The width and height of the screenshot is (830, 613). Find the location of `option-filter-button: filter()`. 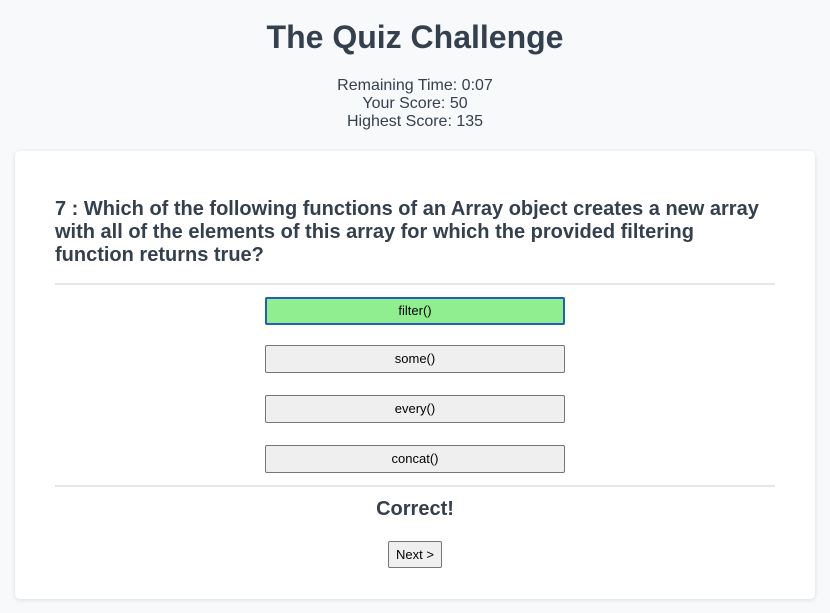

option-filter-button: filter() is located at coordinates (415, 311).